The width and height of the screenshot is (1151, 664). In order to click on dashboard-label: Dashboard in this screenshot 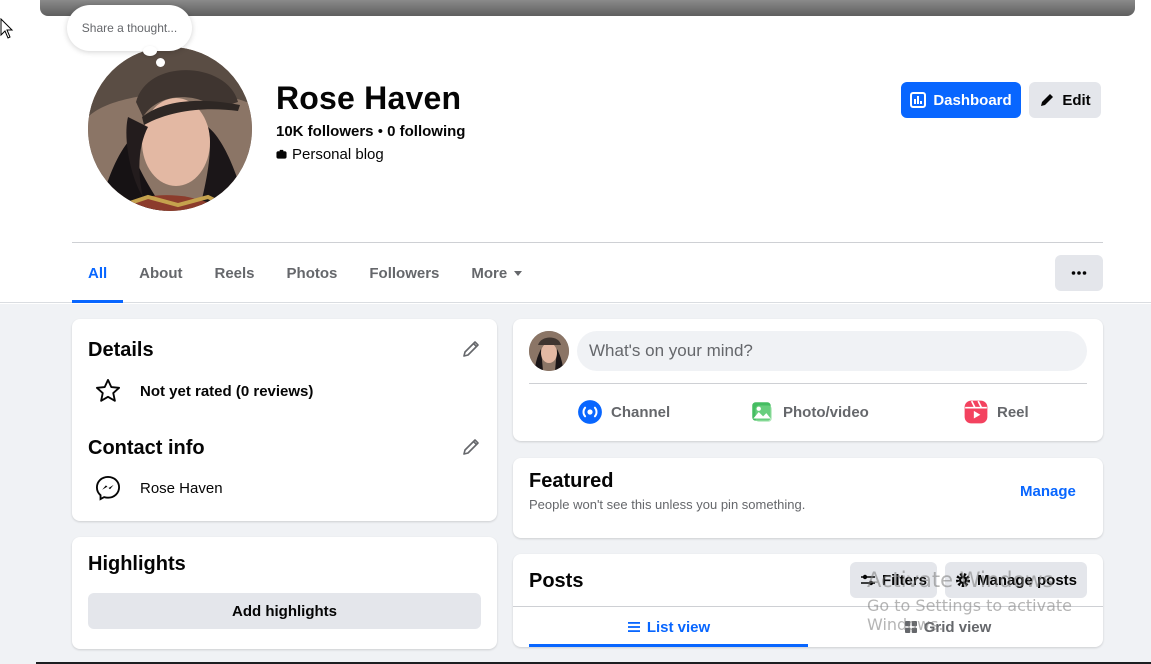, I will do `click(972, 100)`.